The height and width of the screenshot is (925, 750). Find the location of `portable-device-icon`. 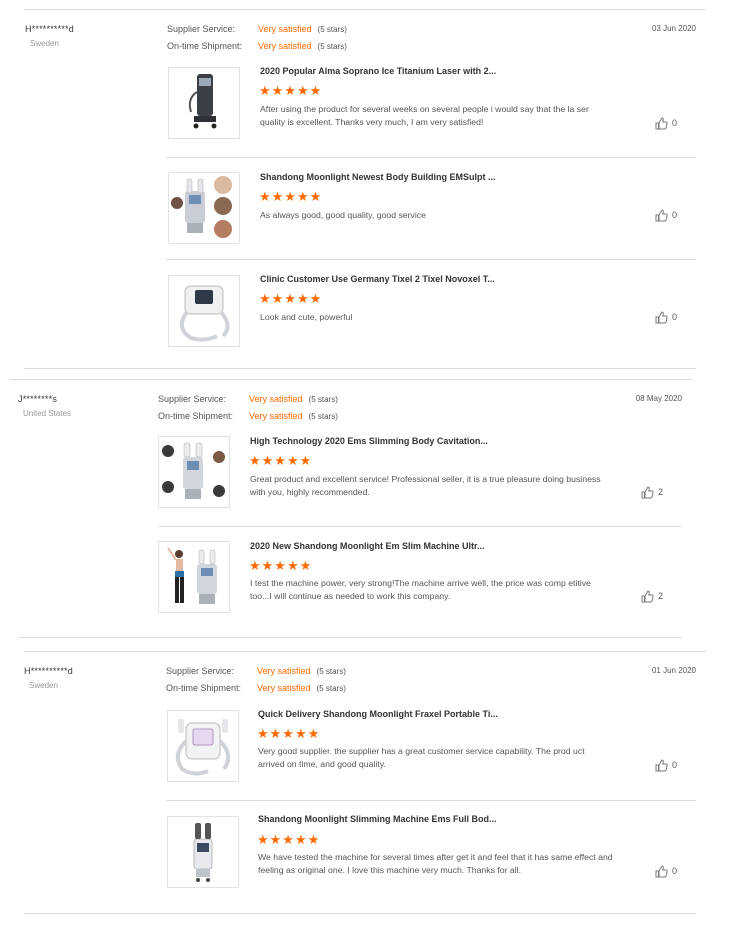

portable-device-icon is located at coordinates (203, 747).